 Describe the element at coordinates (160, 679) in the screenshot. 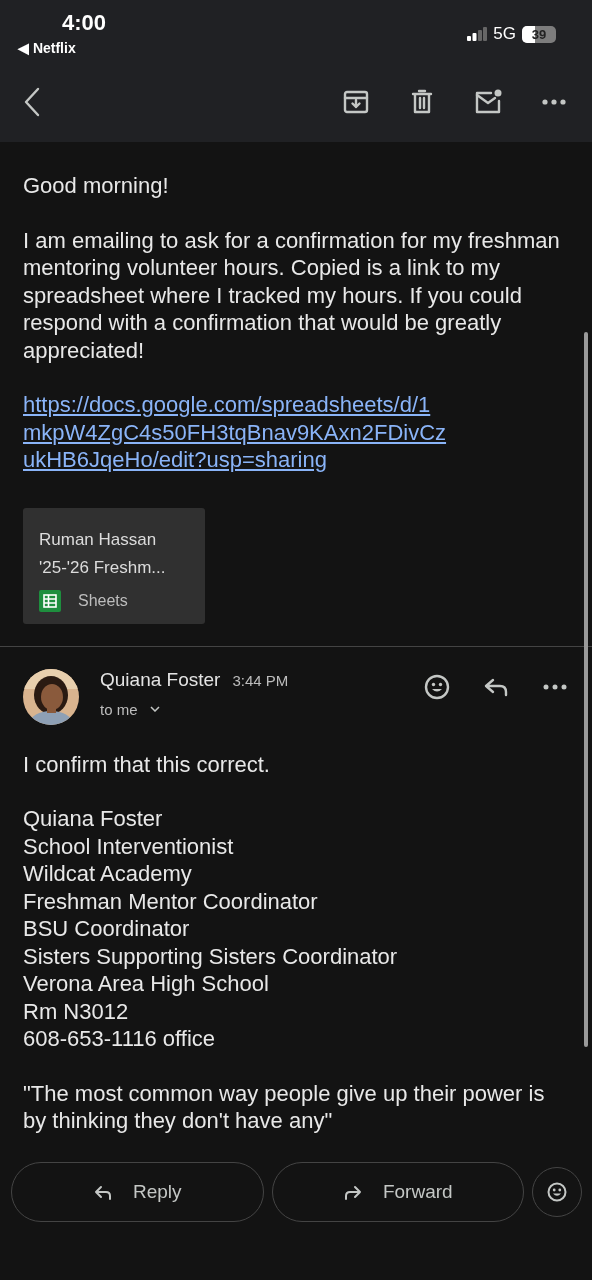

I see `sender-name: Quiana Foster` at that location.